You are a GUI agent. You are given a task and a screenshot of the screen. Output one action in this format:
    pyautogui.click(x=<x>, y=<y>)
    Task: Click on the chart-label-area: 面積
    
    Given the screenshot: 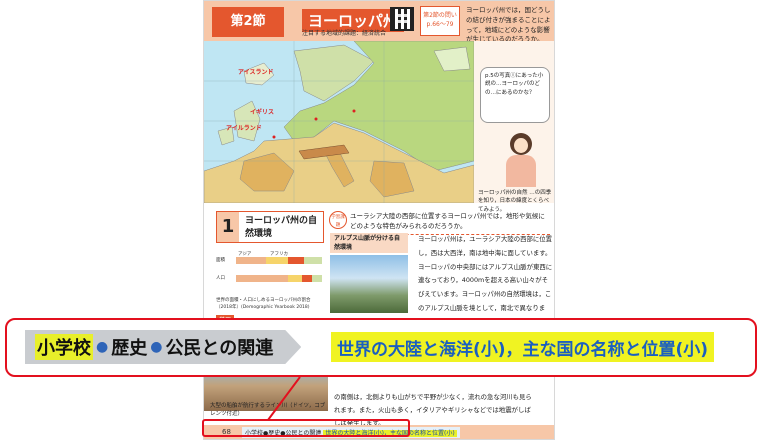 What is the action you would take?
    pyautogui.click(x=220, y=260)
    